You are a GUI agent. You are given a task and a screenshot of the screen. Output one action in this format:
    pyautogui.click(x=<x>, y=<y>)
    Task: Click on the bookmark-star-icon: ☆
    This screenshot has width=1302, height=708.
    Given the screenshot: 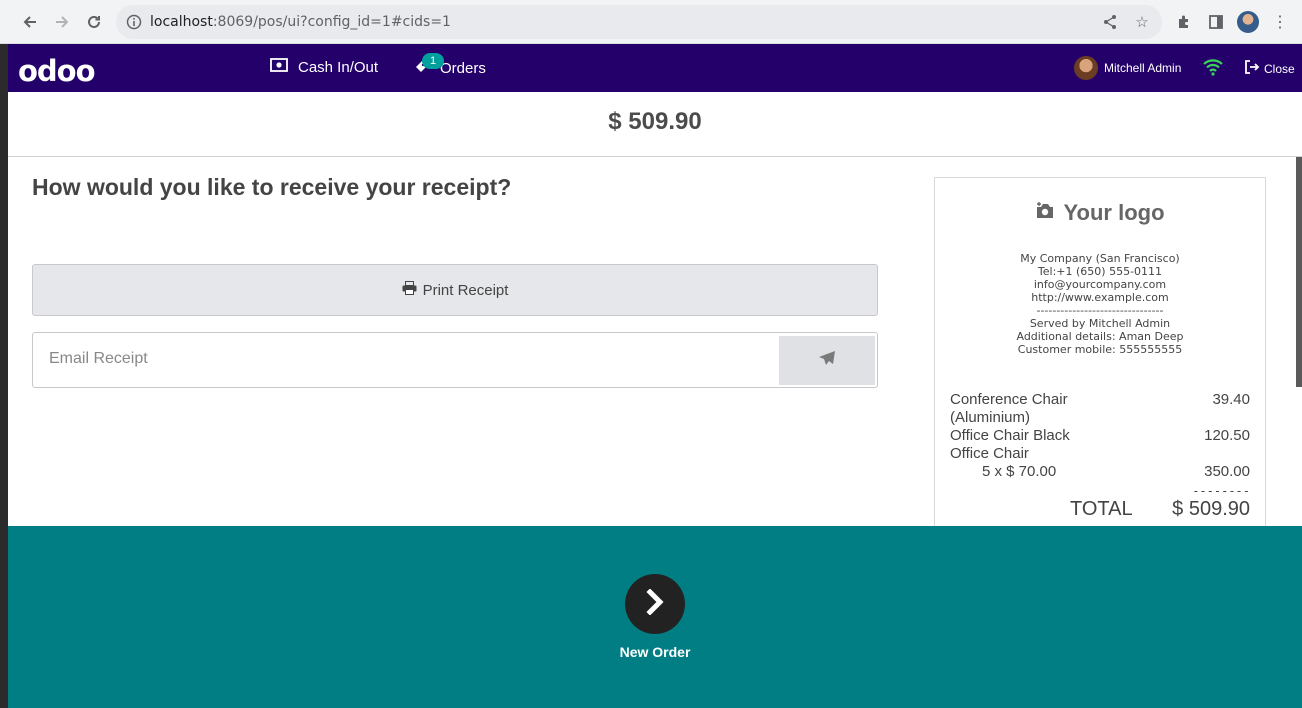 What is the action you would take?
    pyautogui.click(x=1142, y=22)
    